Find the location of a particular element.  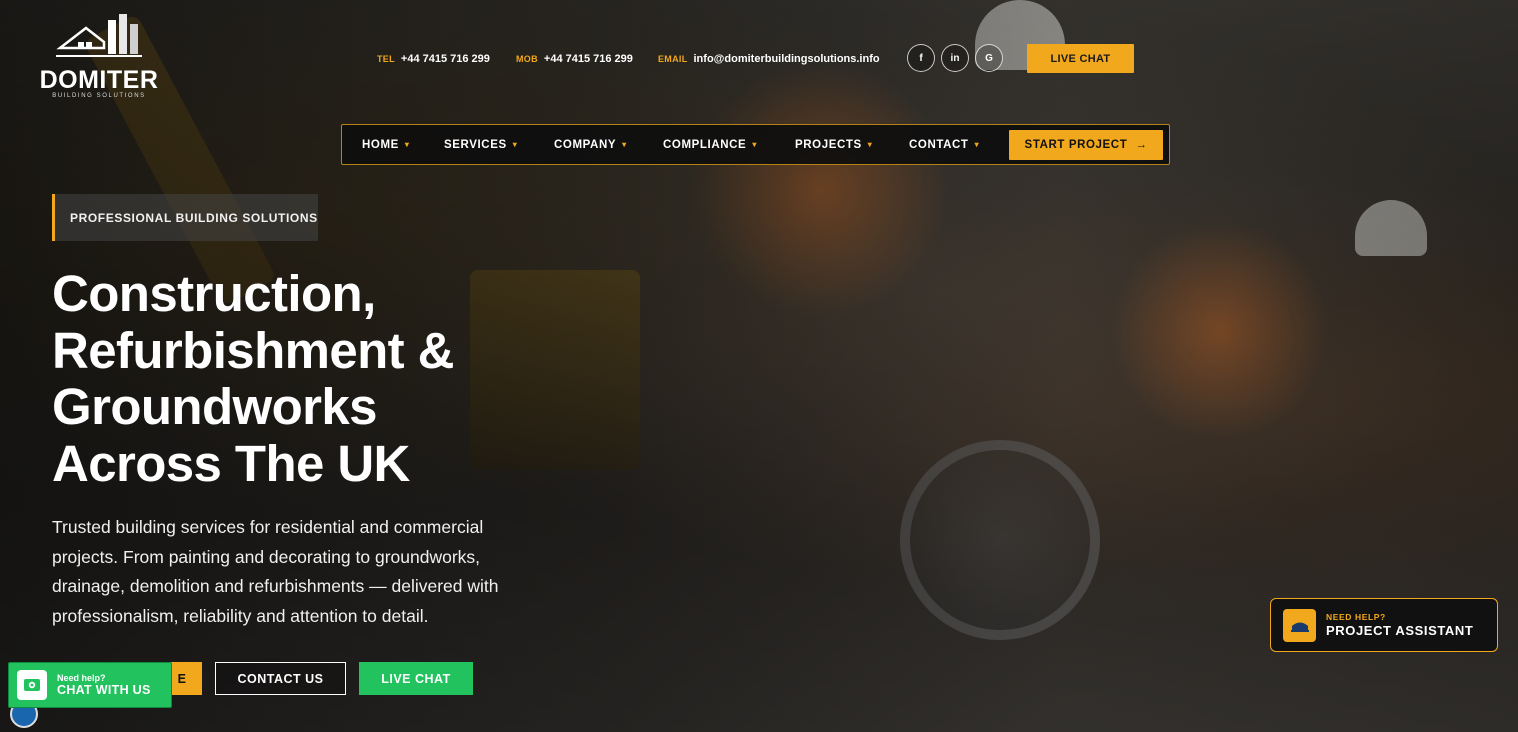

mob-contact: MOB +44 7415 716 299 is located at coordinates (574, 59).